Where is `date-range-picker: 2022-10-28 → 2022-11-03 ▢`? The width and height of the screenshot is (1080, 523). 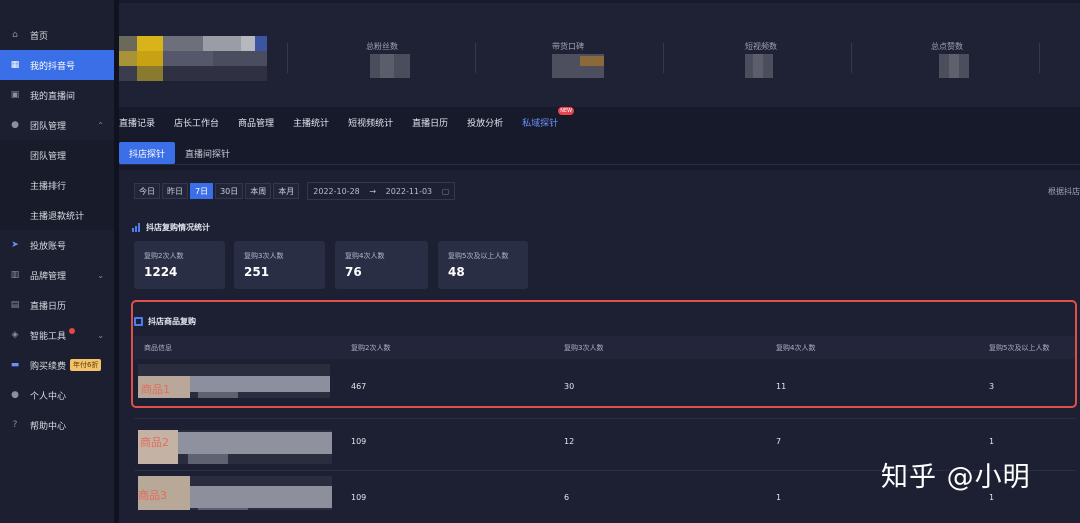
date-range-picker: 2022-10-28 → 2022-11-03 ▢ is located at coordinates (381, 191).